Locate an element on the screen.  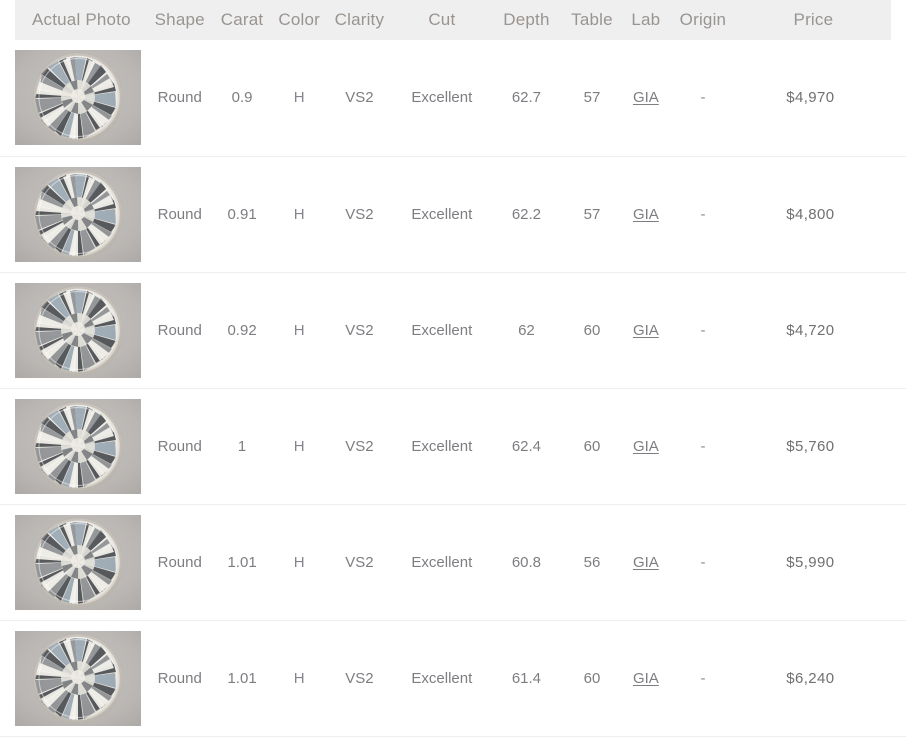
column-header-table: Table is located at coordinates (592, 20).